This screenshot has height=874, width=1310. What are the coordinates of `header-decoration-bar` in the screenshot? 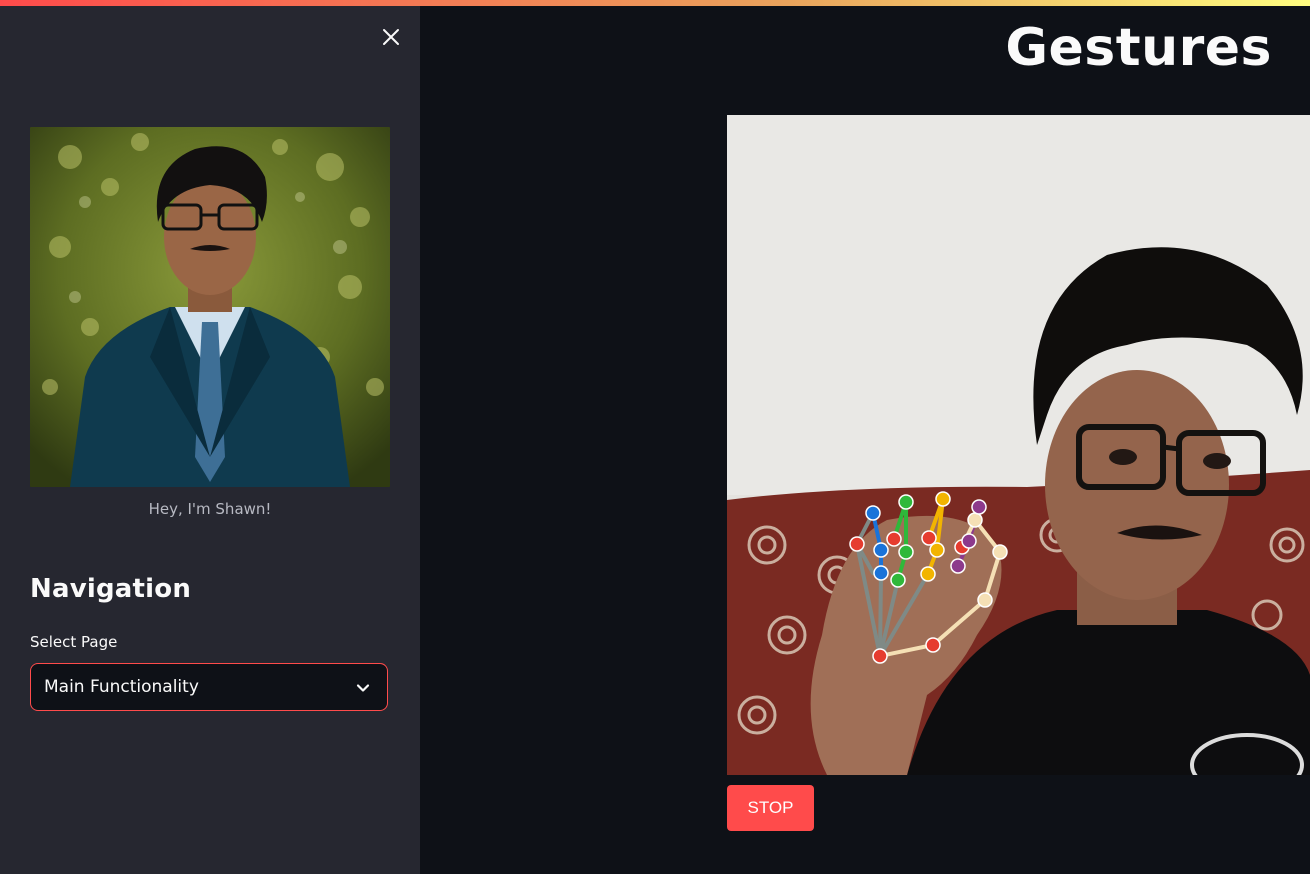 It's located at (655, 3).